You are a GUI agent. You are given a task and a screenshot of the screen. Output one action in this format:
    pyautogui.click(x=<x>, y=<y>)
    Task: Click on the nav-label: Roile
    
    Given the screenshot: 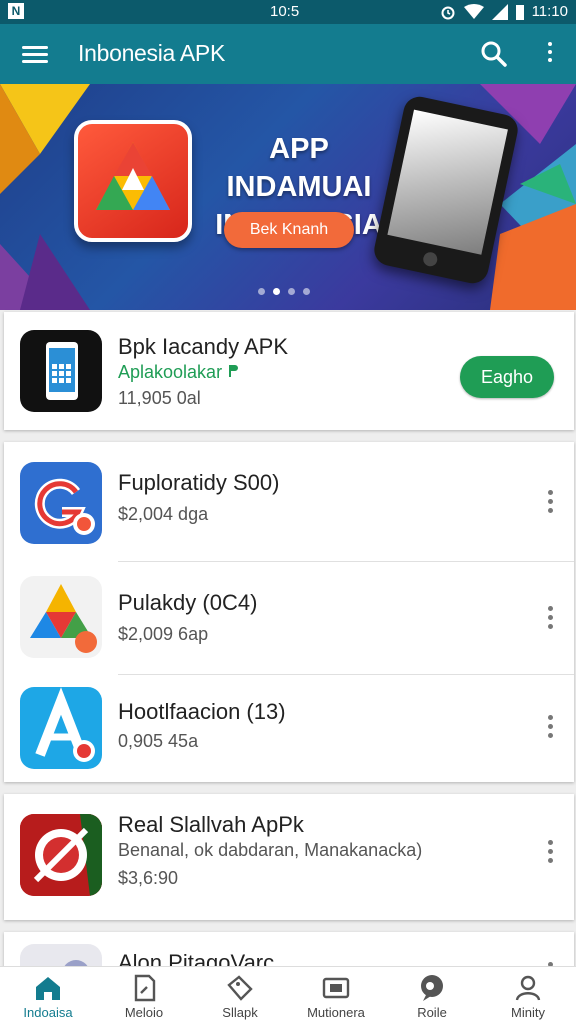 What is the action you would take?
    pyautogui.click(x=432, y=1012)
    